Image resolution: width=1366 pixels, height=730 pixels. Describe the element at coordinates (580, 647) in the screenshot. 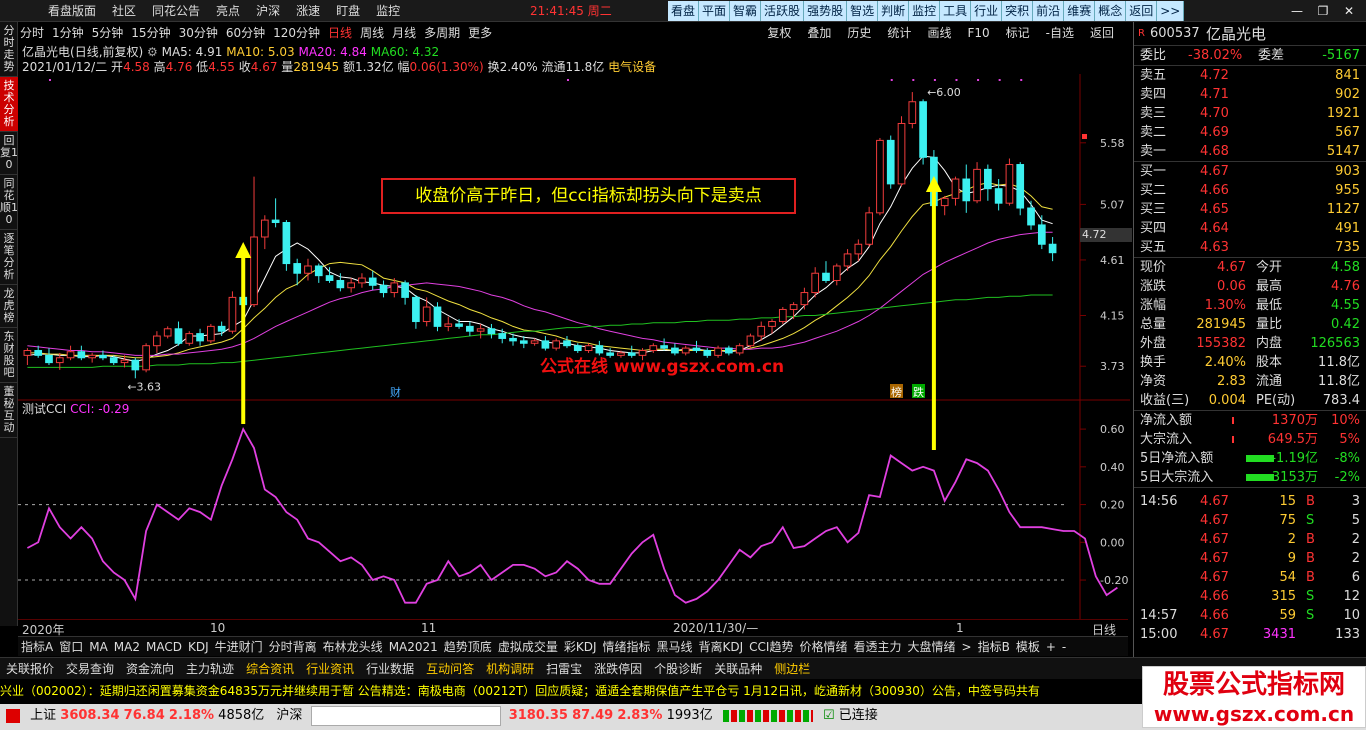

I see `indicator-tab: 彩KDJ` at that location.